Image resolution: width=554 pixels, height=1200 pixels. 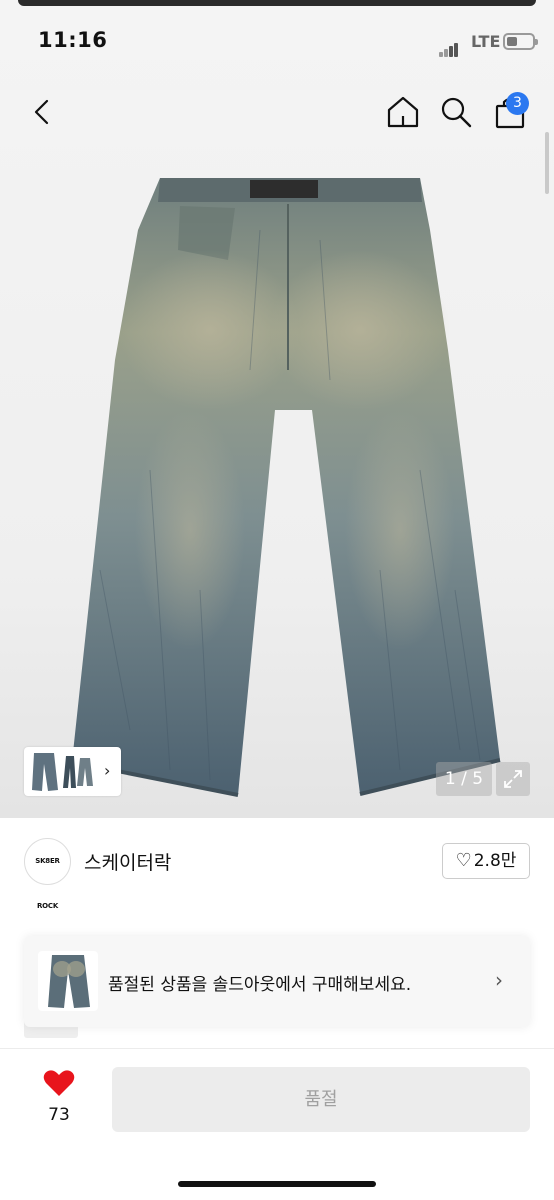 I want to click on banner-text: 품절된 상품을 솔드아웃에서 구매해보세요., so click(x=260, y=985).